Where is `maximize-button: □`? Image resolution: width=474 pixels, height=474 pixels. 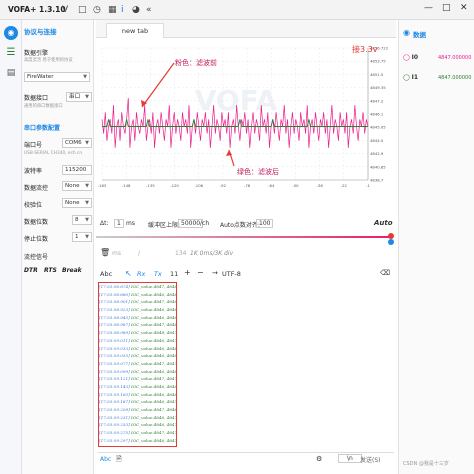
maximize-button: □ is located at coordinates (446, 8).